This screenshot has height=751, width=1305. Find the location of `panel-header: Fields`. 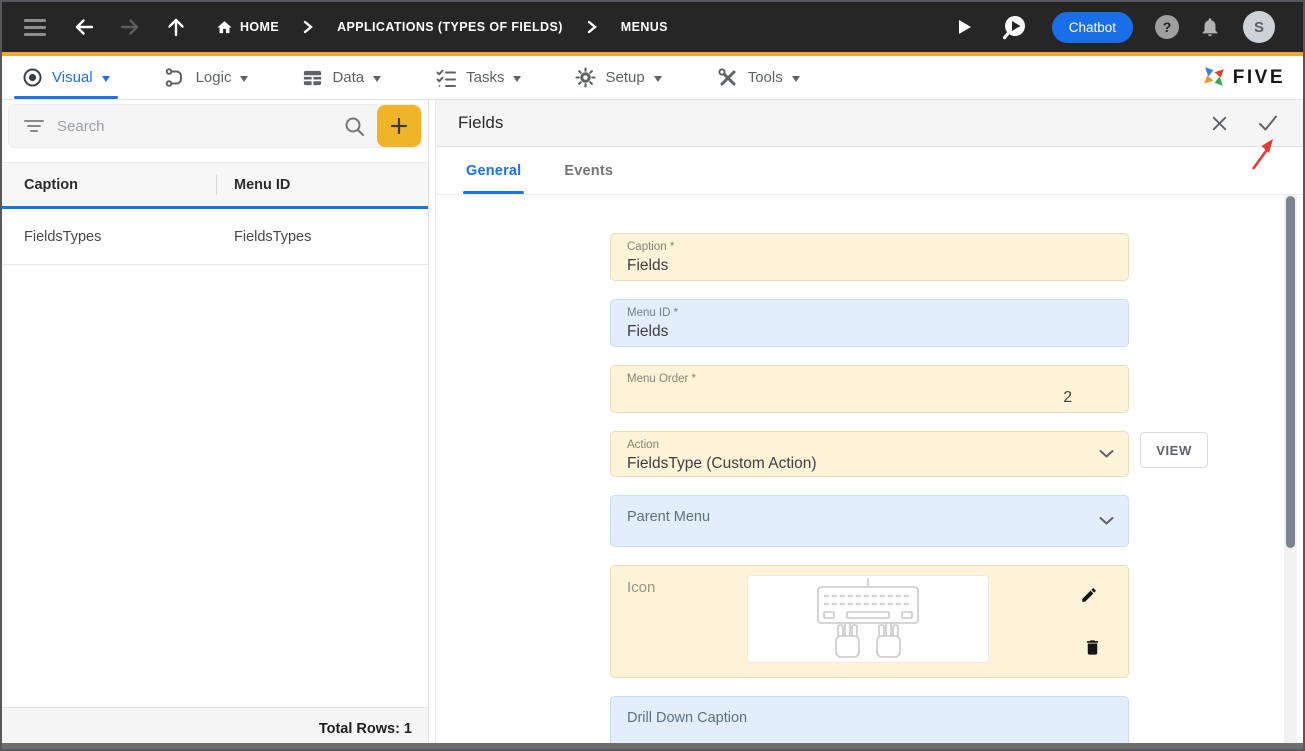

panel-header: Fields is located at coordinates (869, 123).